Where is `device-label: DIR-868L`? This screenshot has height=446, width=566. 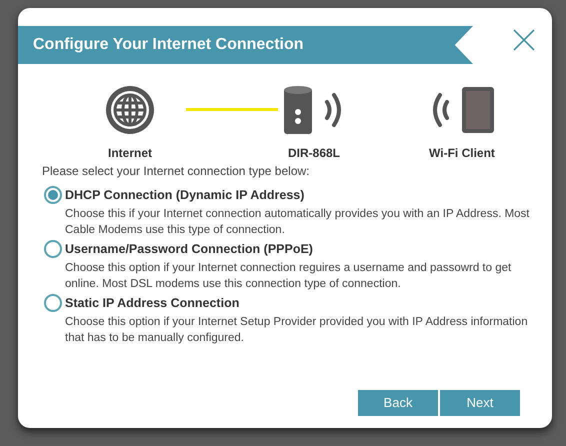
device-label: DIR-868L is located at coordinates (314, 153).